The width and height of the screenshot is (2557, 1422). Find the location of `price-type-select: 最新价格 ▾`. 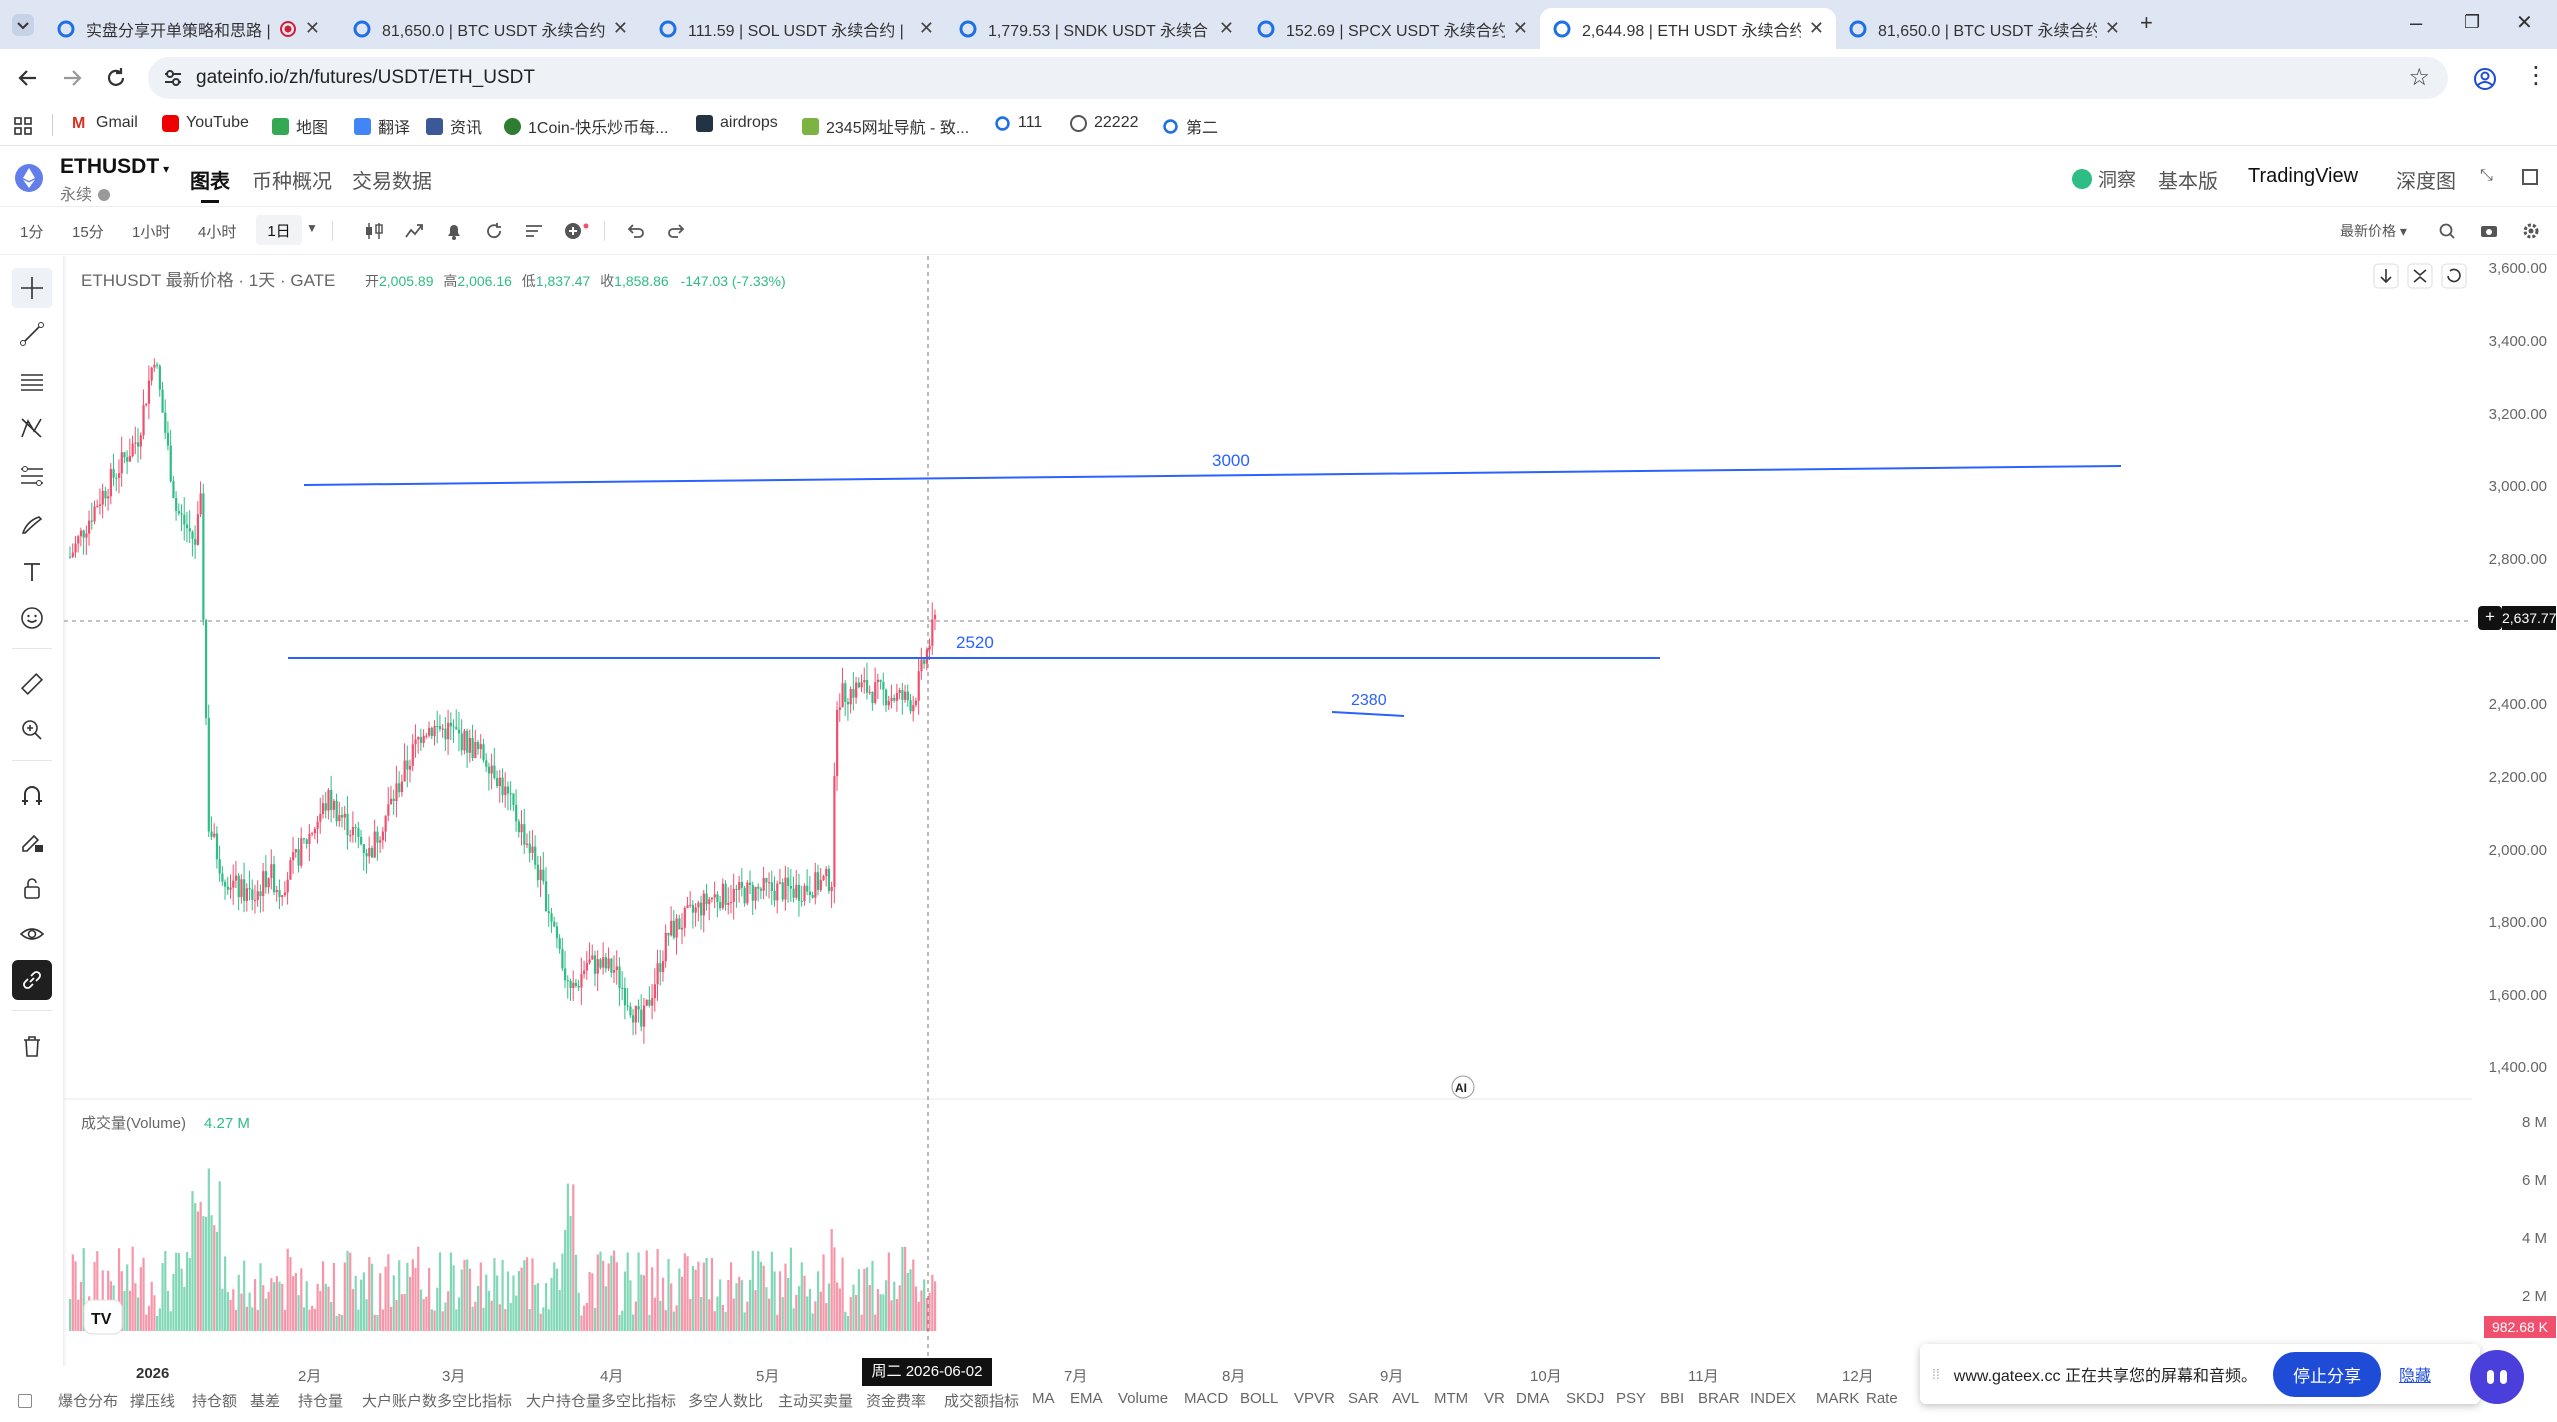

price-type-select: 最新价格 ▾ is located at coordinates (2373, 231).